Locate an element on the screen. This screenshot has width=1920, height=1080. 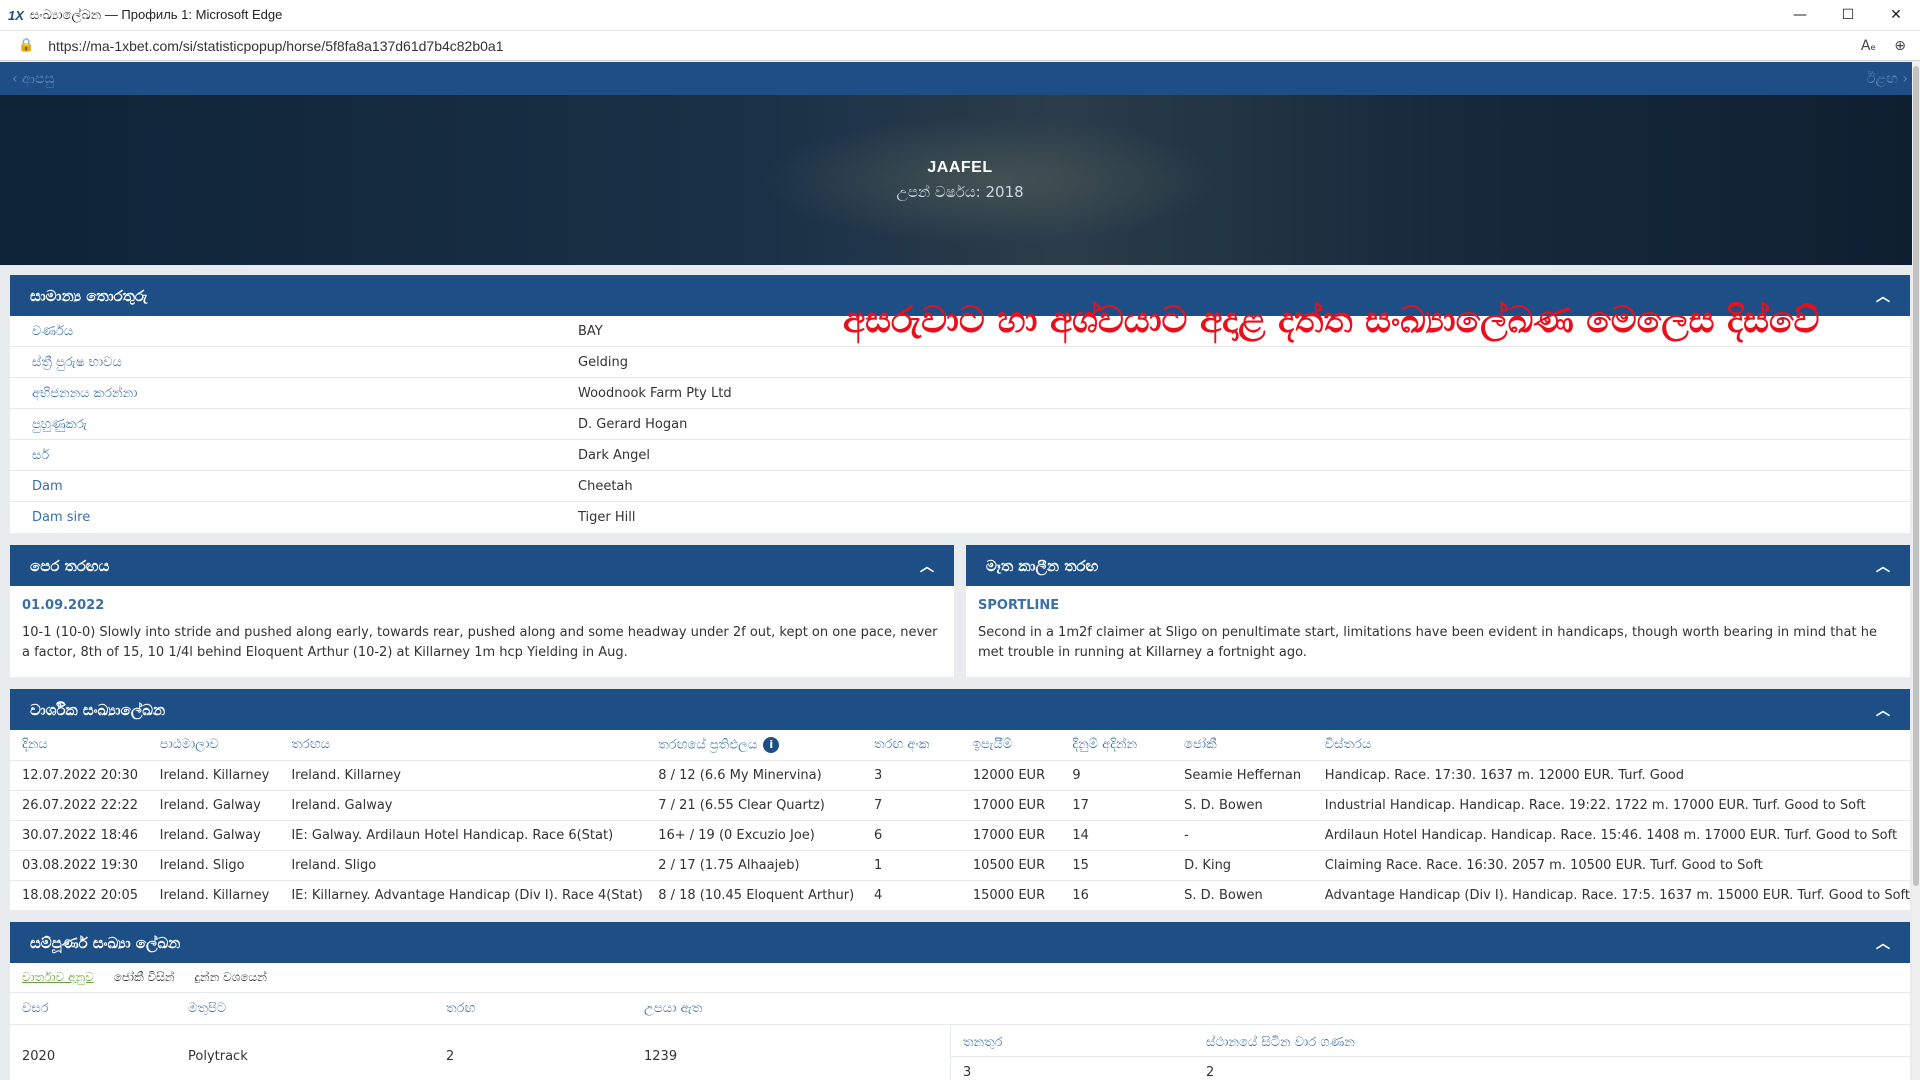
close-icon: ✕ is located at coordinates (1896, 15).